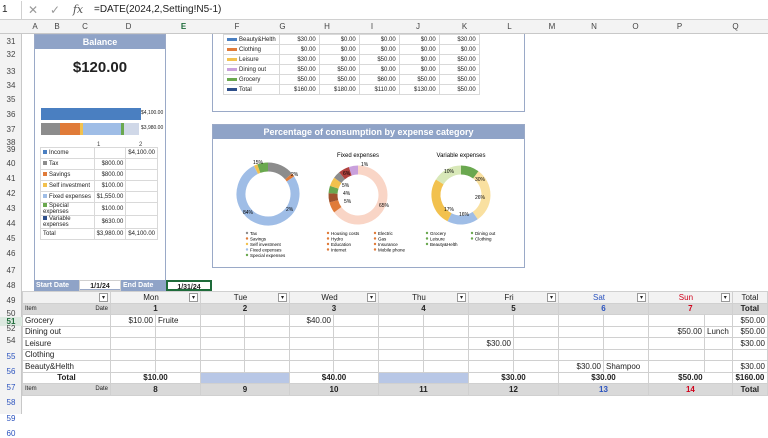 The height and width of the screenshot is (438, 768). What do you see at coordinates (66, 331) in the screenshot?
I see `expense-category: Dining out` at bounding box center [66, 331].